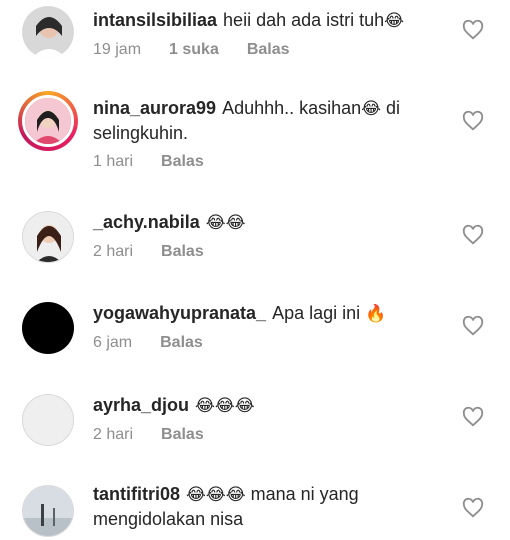  What do you see at coordinates (154, 108) in the screenshot?
I see `comment-username: nina_aurora99` at bounding box center [154, 108].